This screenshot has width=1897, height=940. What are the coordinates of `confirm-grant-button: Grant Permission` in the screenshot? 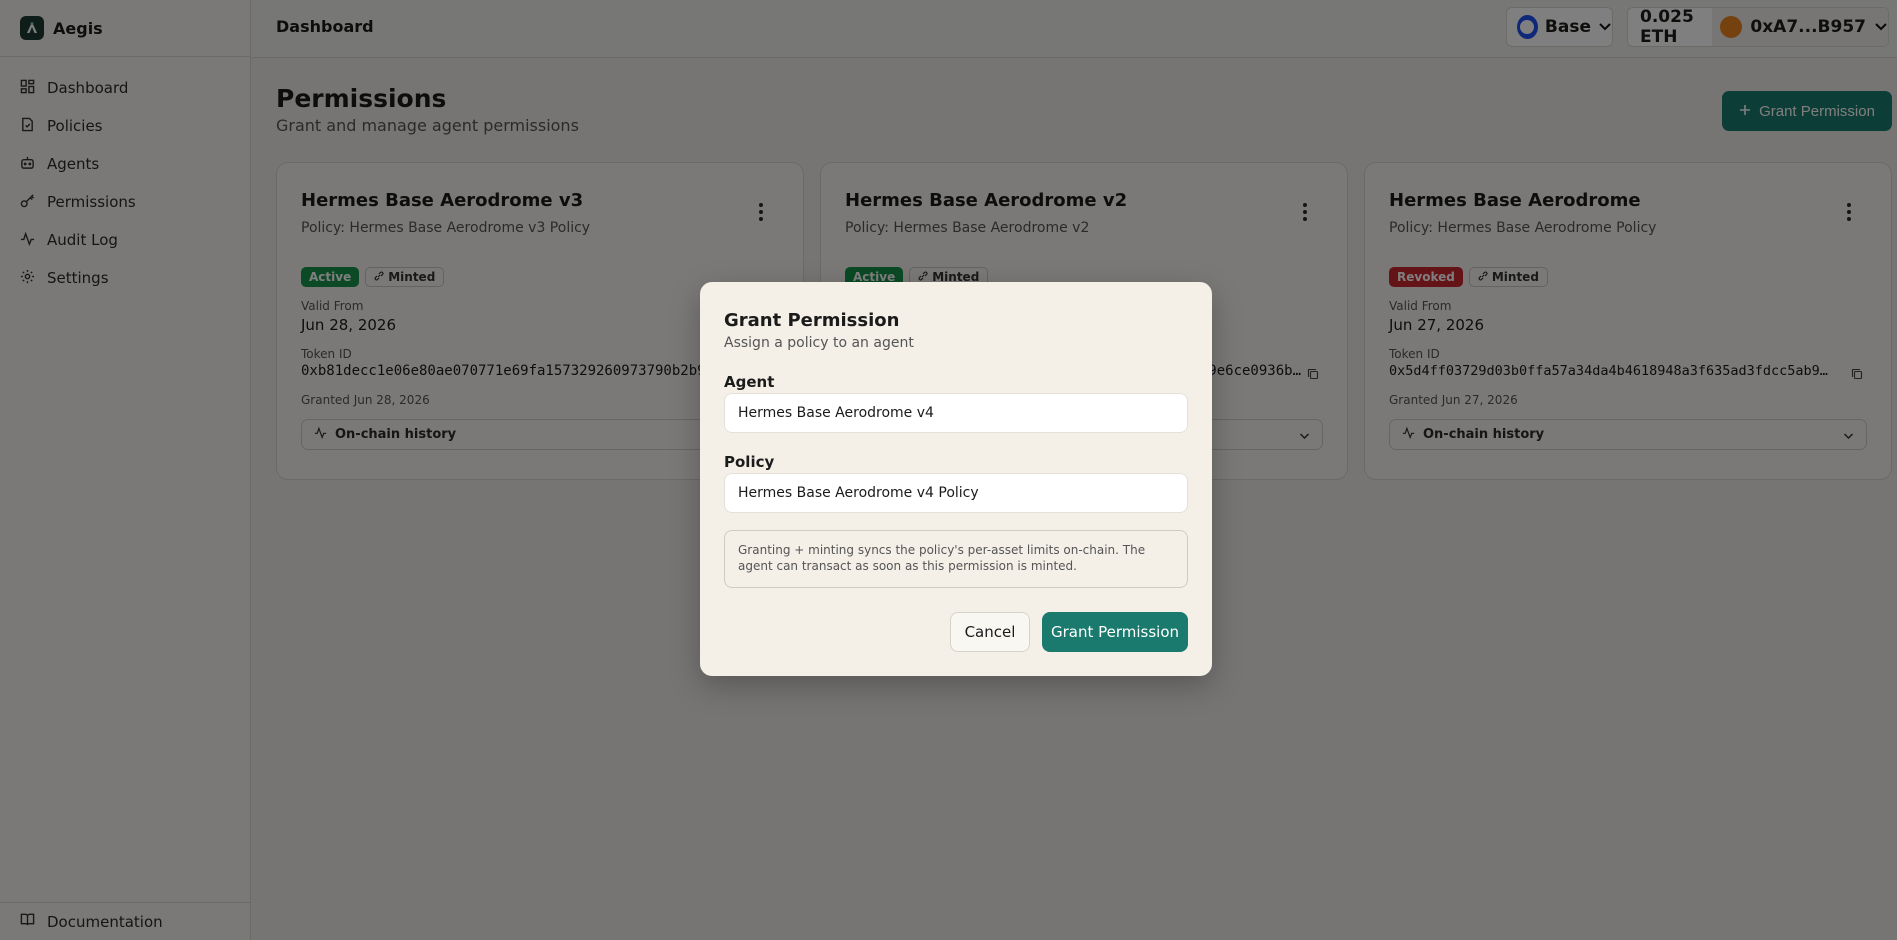 It's located at (1115, 632).